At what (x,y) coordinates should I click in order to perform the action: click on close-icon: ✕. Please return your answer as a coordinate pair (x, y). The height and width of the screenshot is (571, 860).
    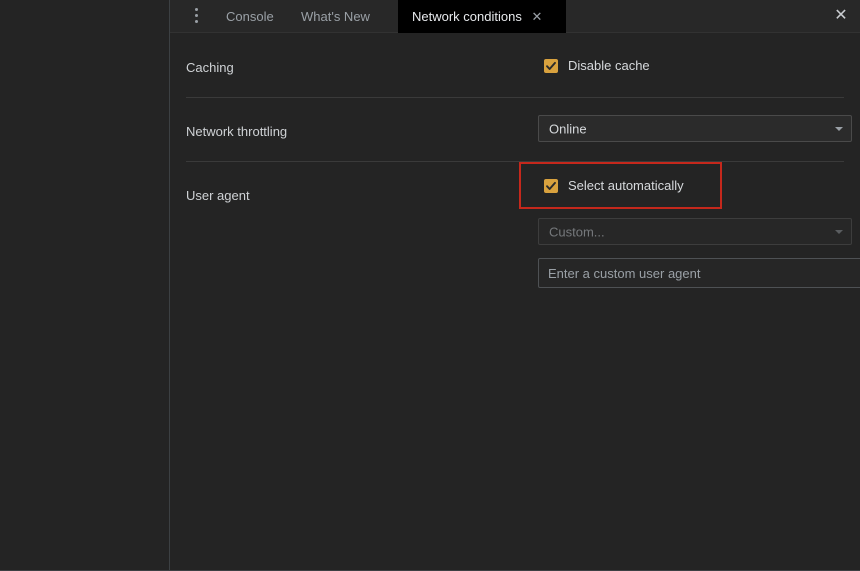
    Looking at the image, I should click on (841, 16).